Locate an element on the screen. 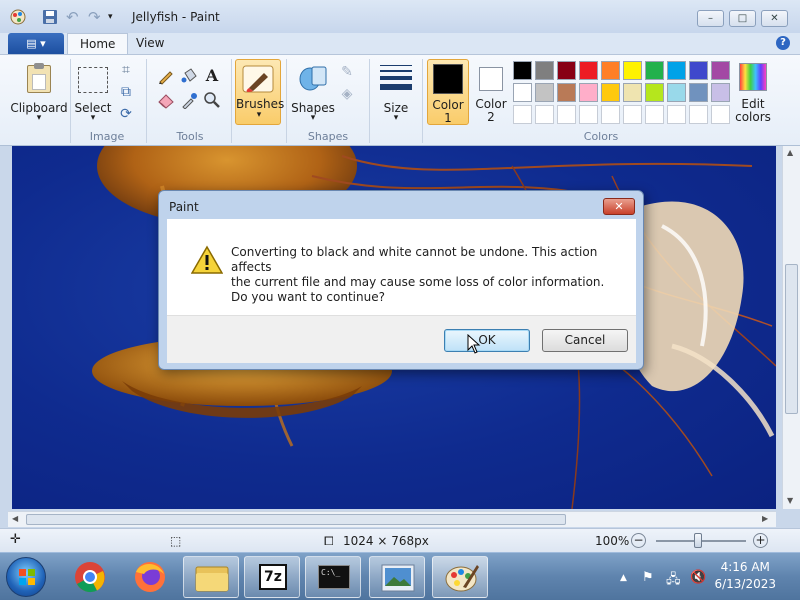 This screenshot has height=600, width=800. minimize-button: – is located at coordinates (710, 18).